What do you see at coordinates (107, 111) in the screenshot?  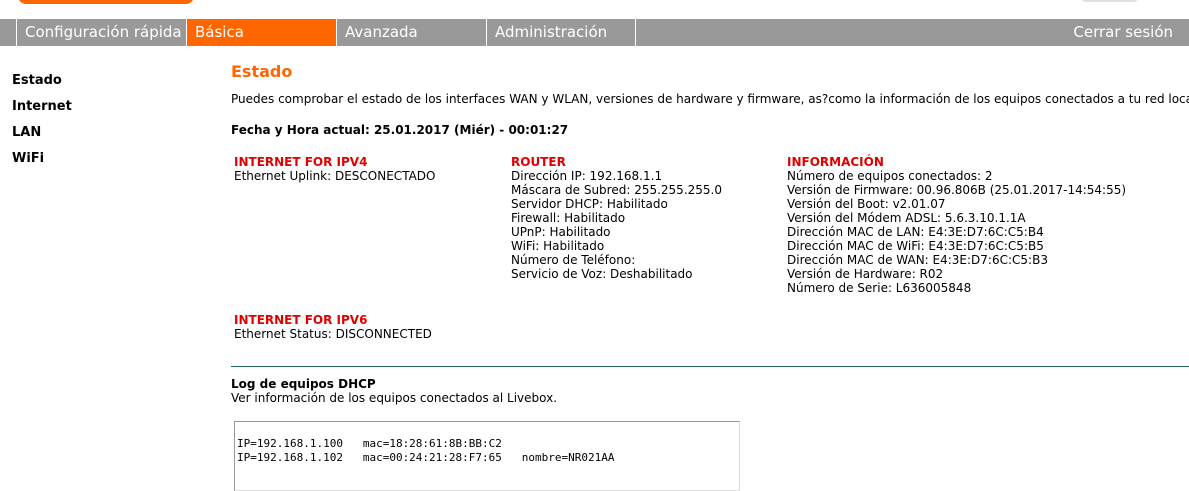 I see `sidebar-item-internet: Internet` at bounding box center [107, 111].